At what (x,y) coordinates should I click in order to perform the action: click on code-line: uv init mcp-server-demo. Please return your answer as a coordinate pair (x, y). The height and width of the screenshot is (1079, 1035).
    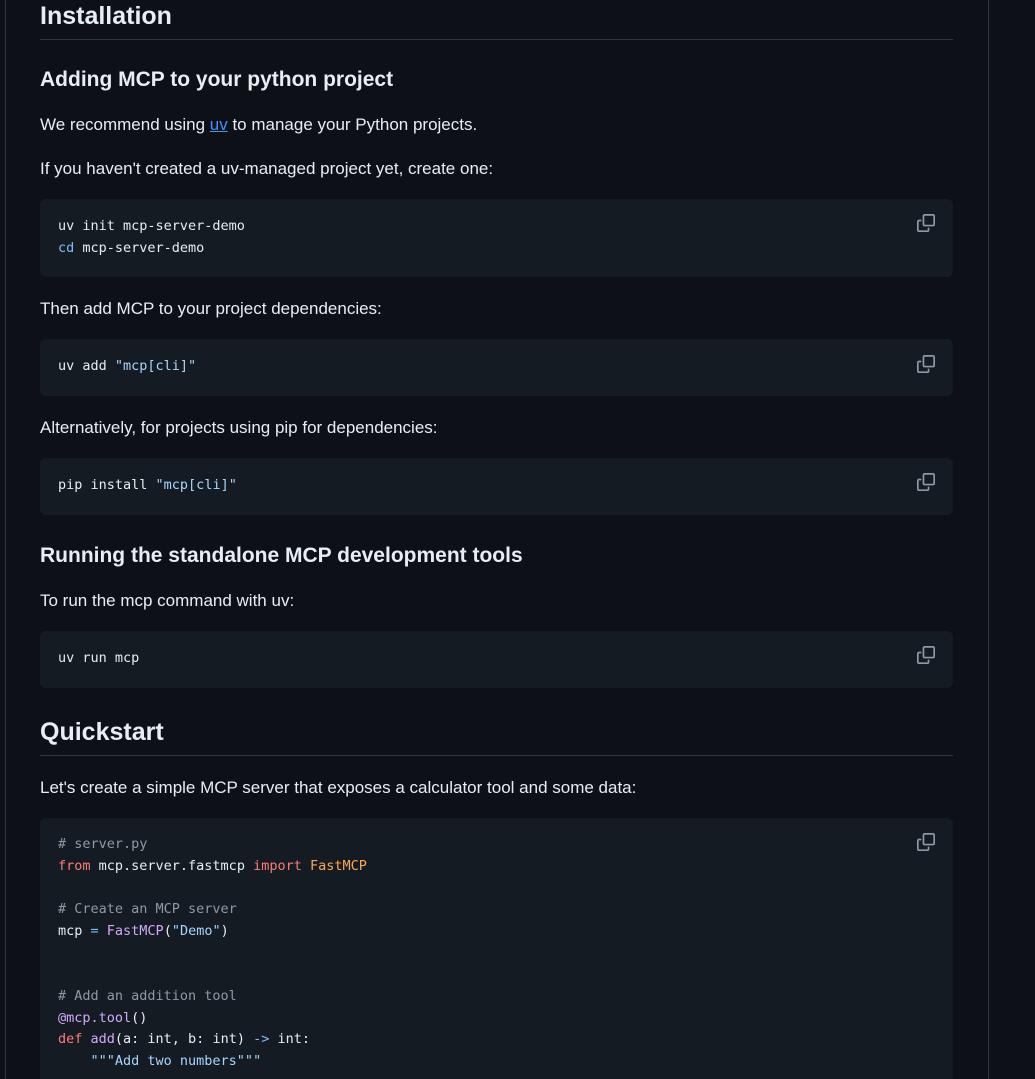
    Looking at the image, I should click on (151, 226).